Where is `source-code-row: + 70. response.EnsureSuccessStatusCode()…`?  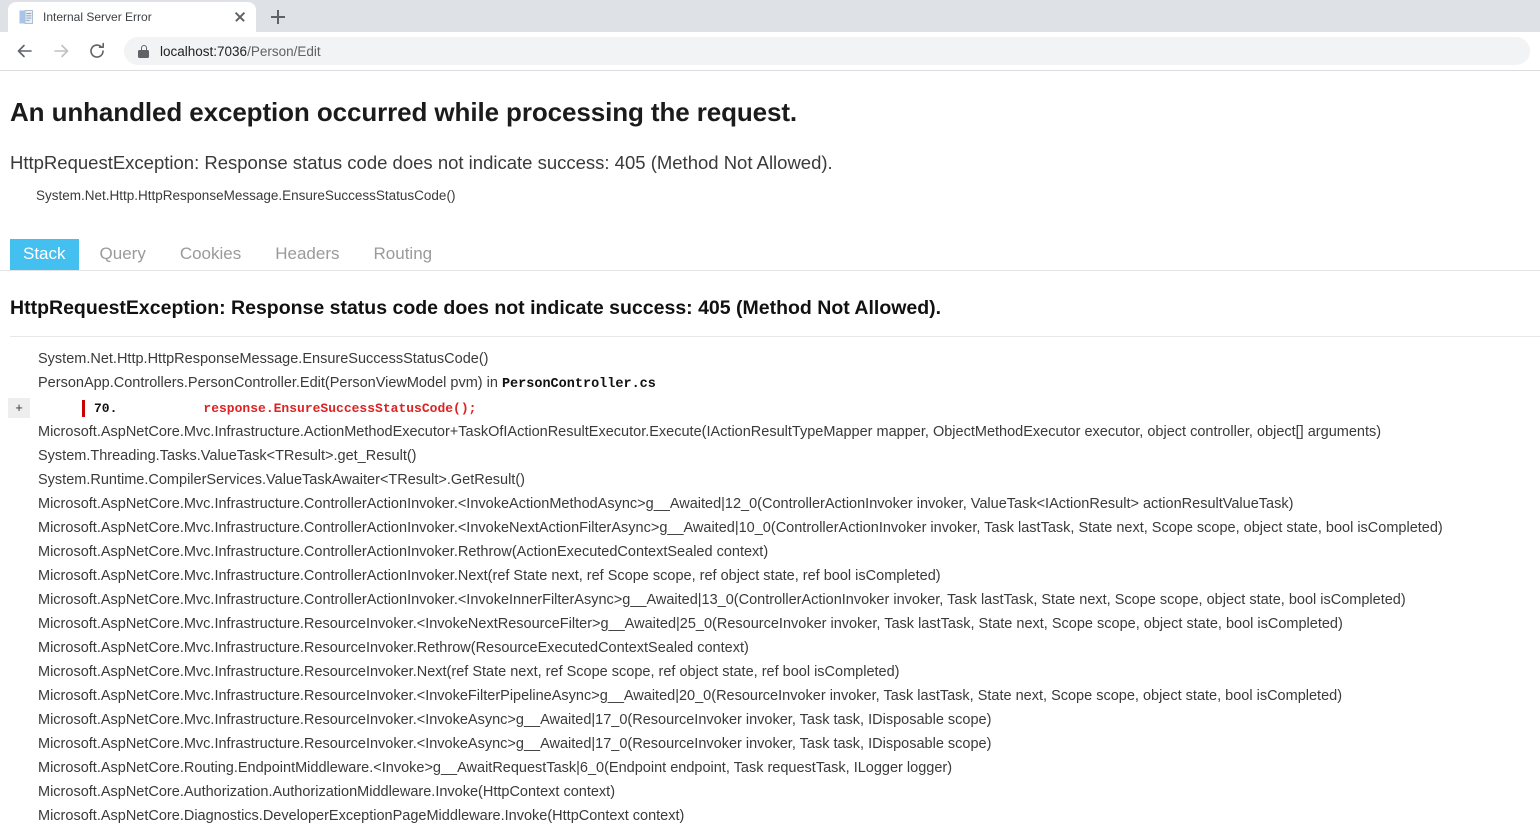 source-code-row: + 70. response.EnsureSuccessStatusCode()… is located at coordinates (770, 408).